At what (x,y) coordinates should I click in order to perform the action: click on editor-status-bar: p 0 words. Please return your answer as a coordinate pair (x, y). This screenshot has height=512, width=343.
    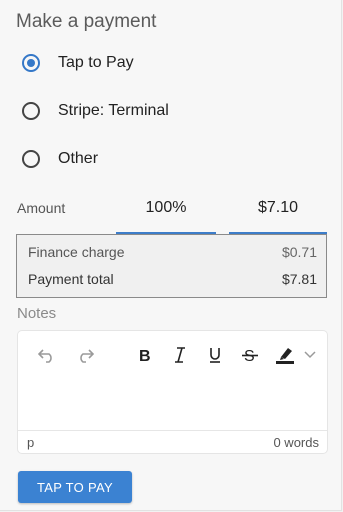
    Looking at the image, I should click on (172, 441).